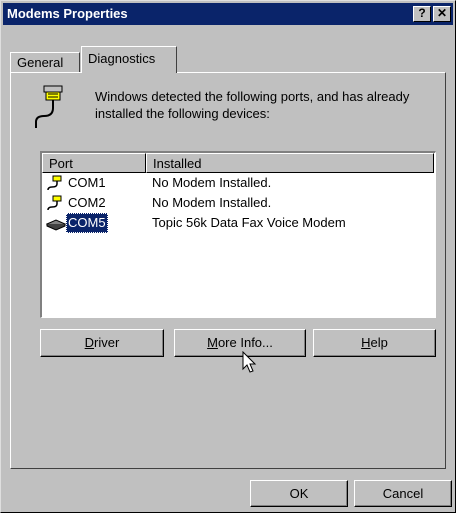 This screenshot has height=515, width=458. I want to click on list-row-selected: COM5 Topic 56k Data Fax Voice Modem, so click(238, 223).